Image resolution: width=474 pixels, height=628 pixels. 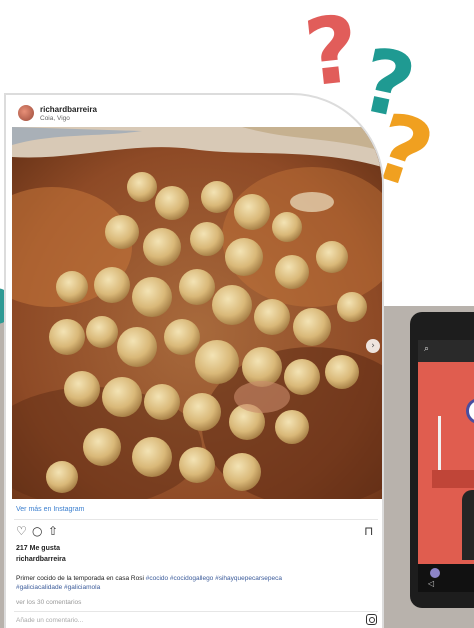 I want to click on question-mark-red: ?, so click(x=331, y=54).